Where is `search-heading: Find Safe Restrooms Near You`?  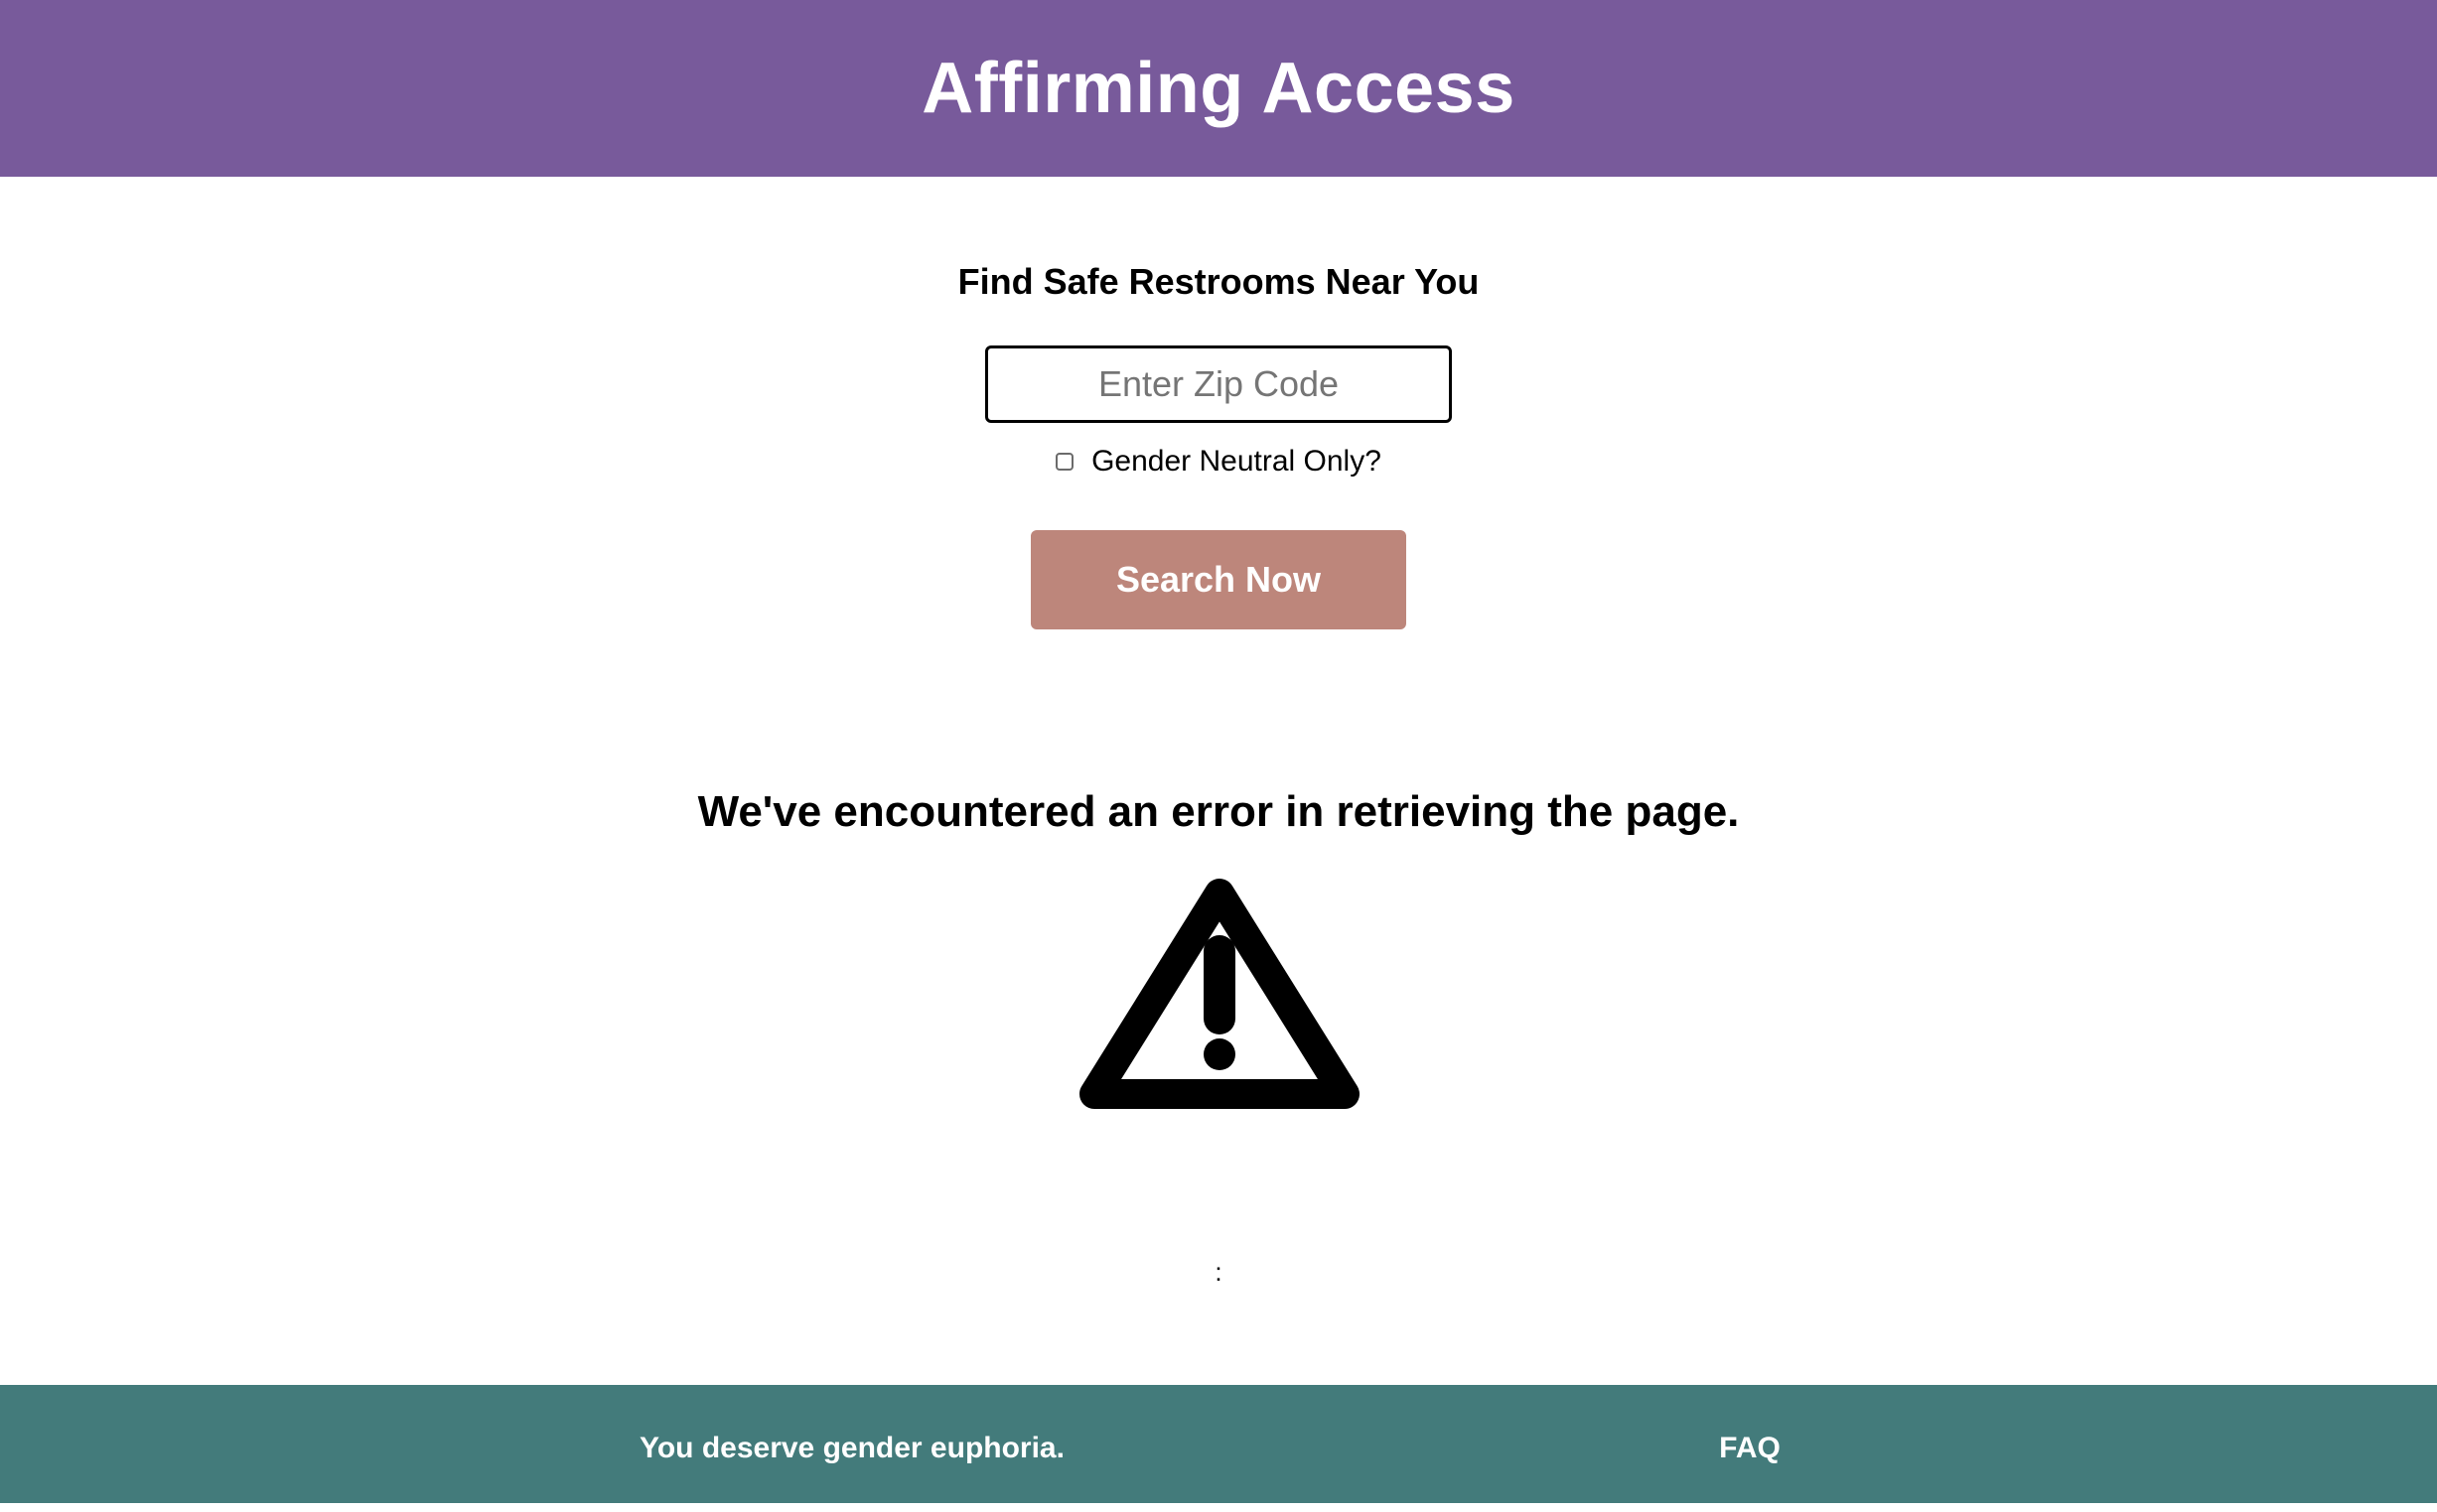 search-heading: Find Safe Restrooms Near You is located at coordinates (1218, 282).